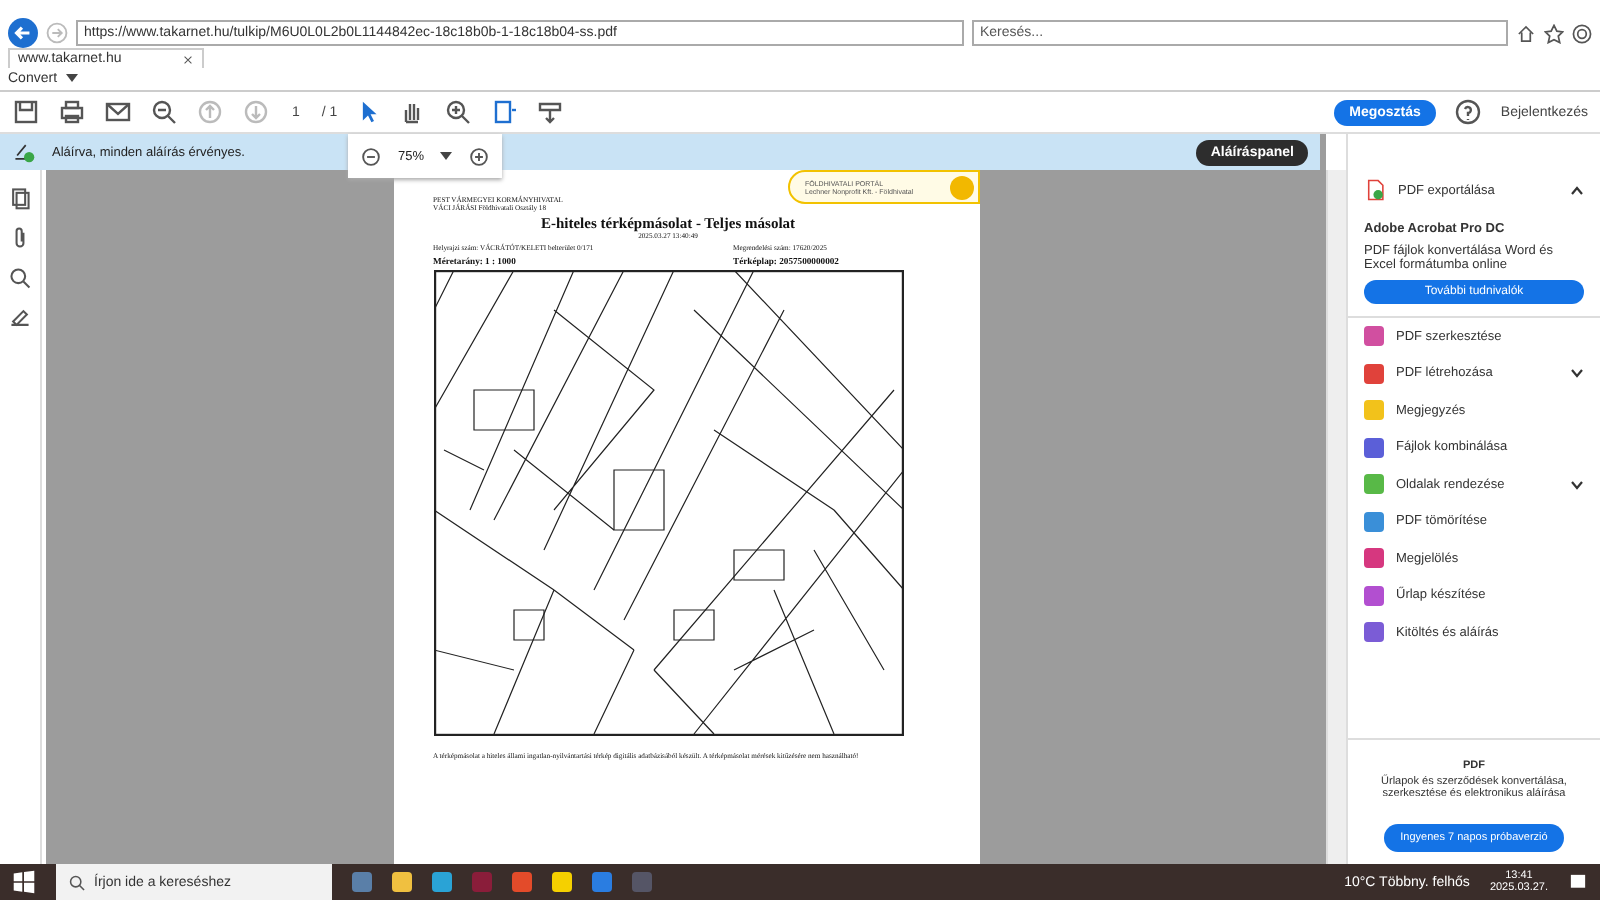 The image size is (1600, 900). What do you see at coordinates (20, 318) in the screenshot?
I see `signature-icon` at bounding box center [20, 318].